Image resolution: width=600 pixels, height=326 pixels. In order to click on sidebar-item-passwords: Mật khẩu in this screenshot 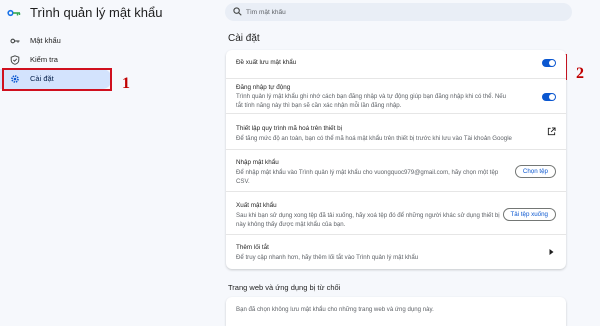, I will do `click(56, 41)`.